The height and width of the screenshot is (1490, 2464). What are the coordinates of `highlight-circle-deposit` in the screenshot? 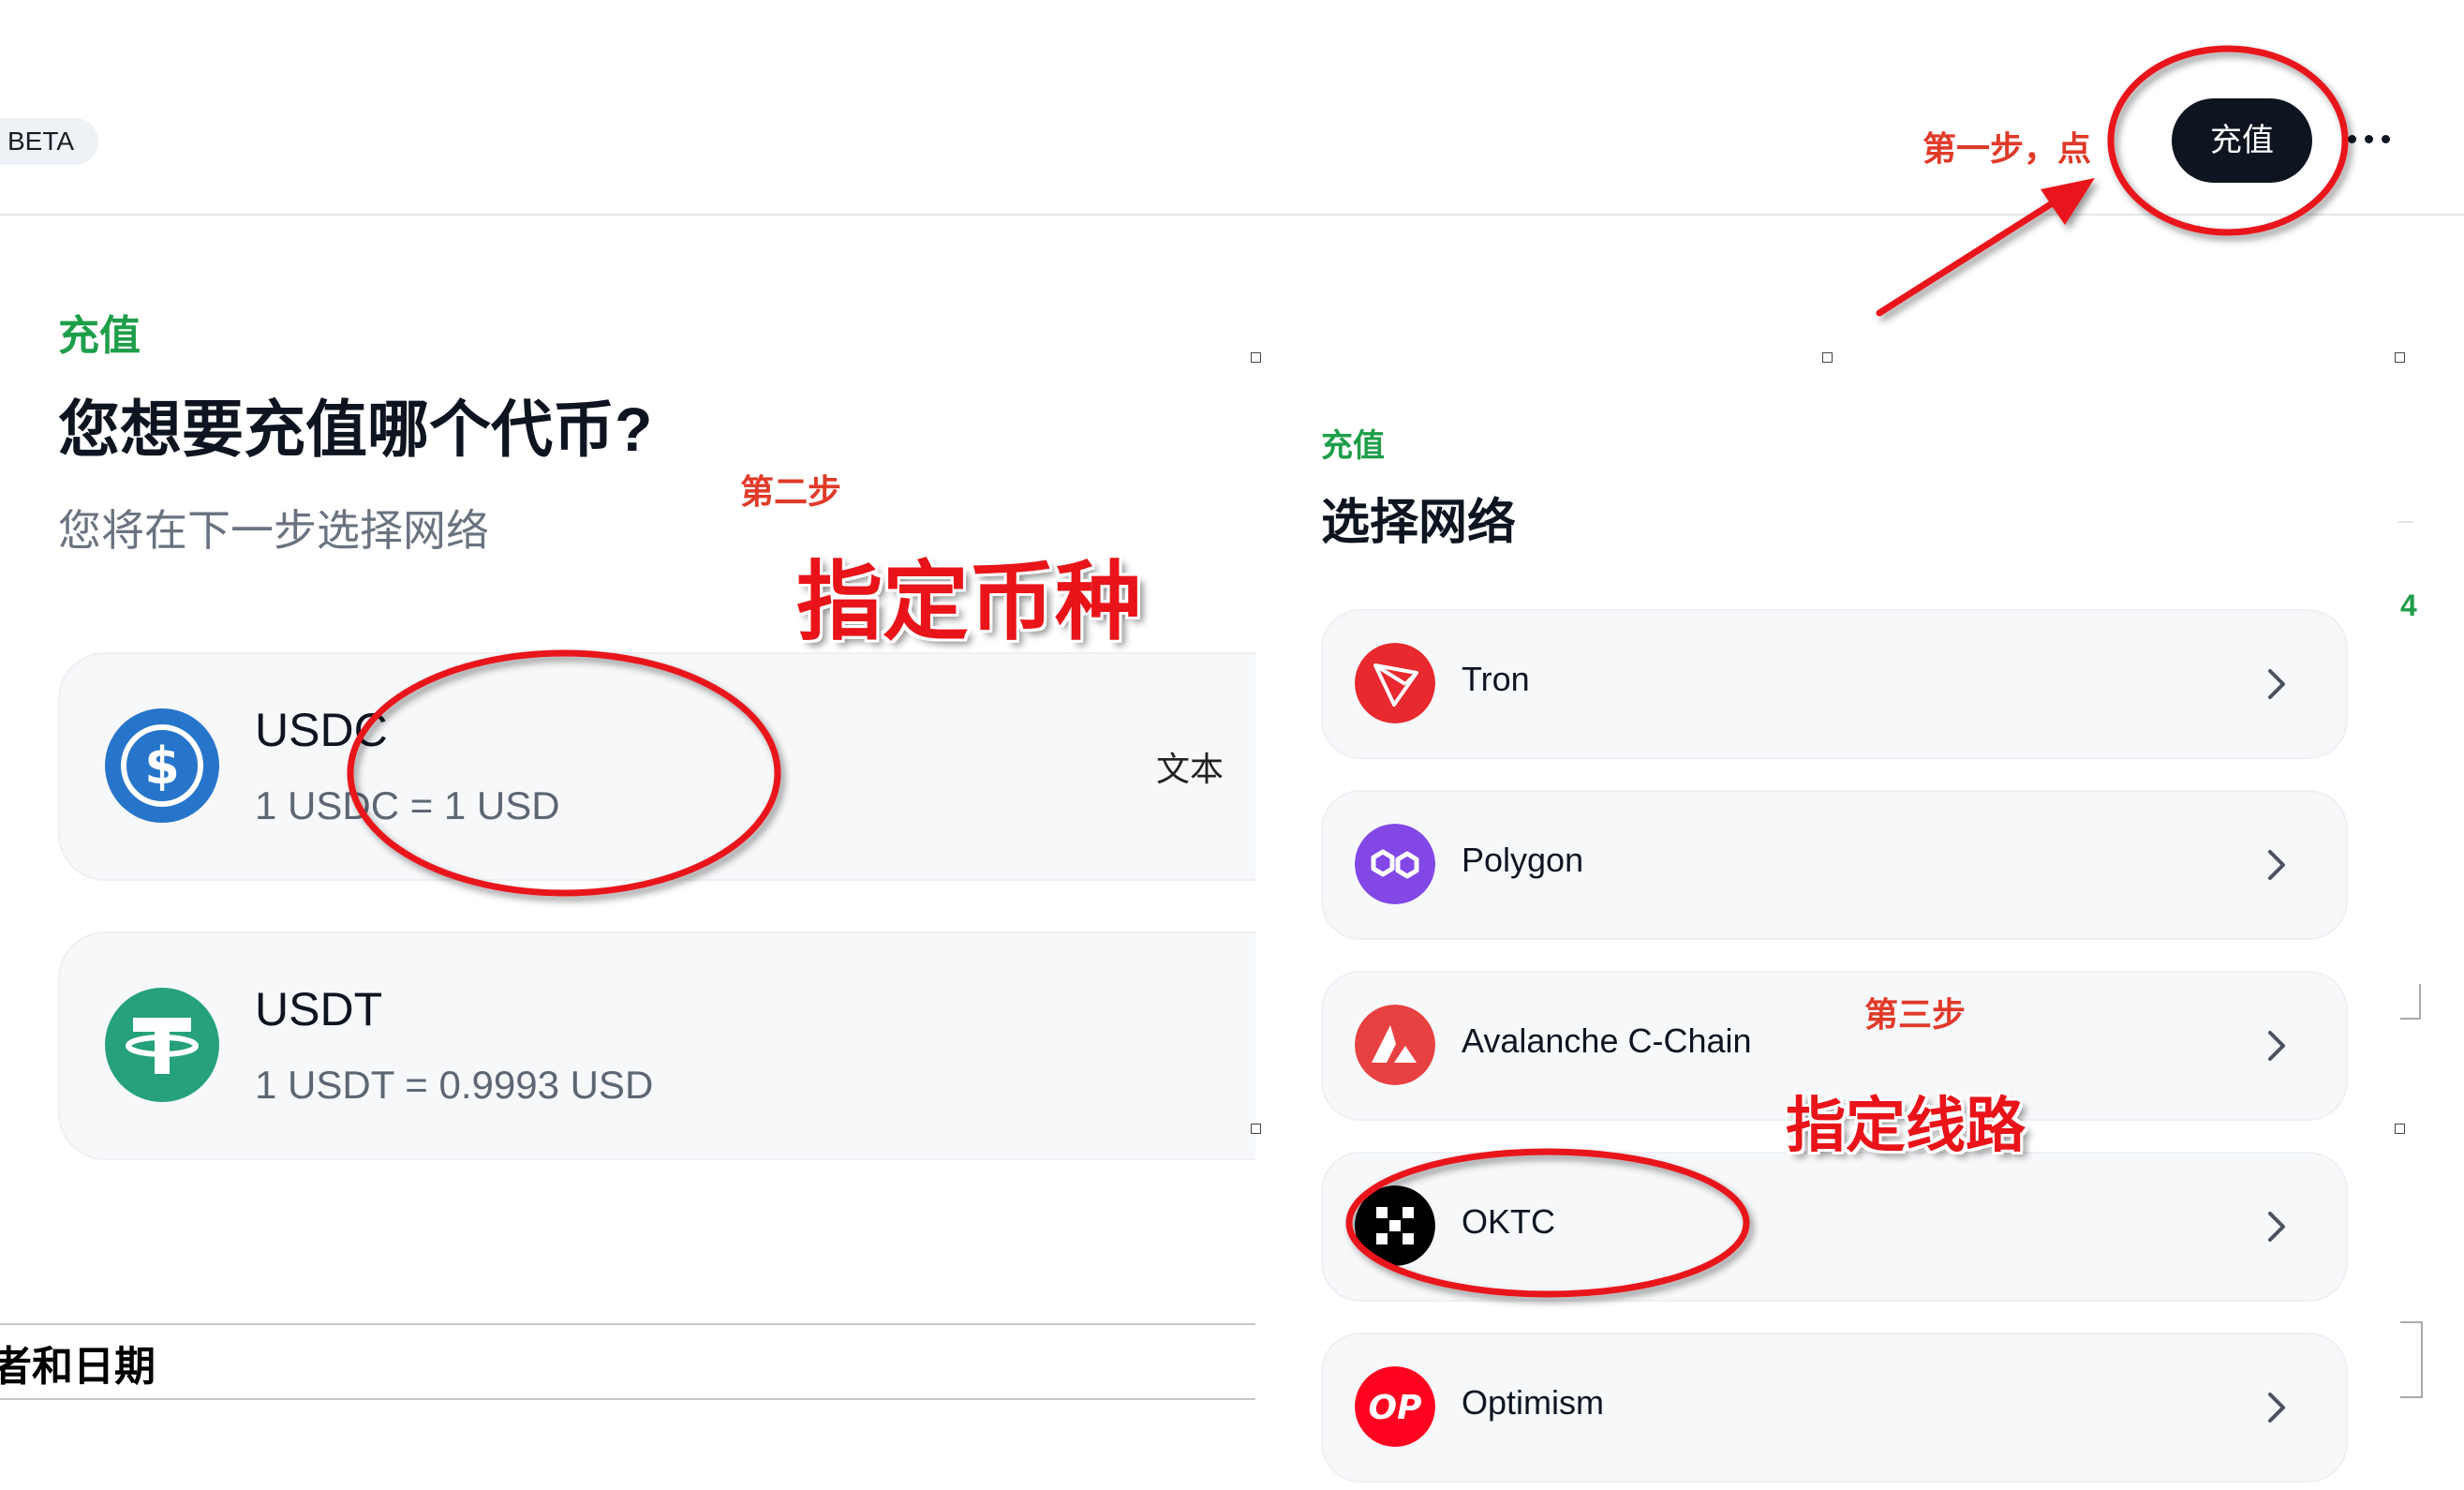 It's located at (2228, 140).